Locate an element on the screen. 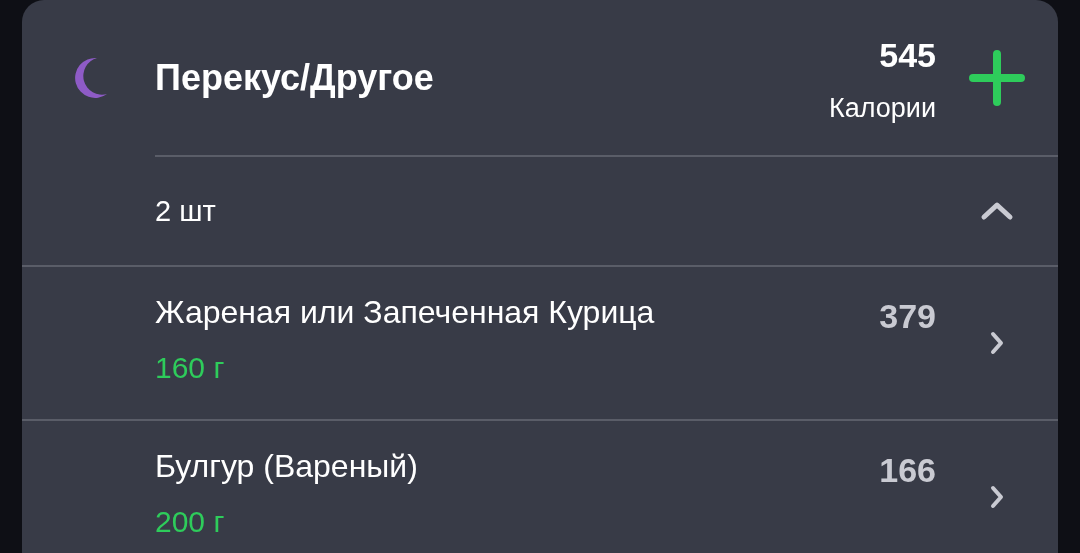  calorie-total: 545 is located at coordinates (907, 55).